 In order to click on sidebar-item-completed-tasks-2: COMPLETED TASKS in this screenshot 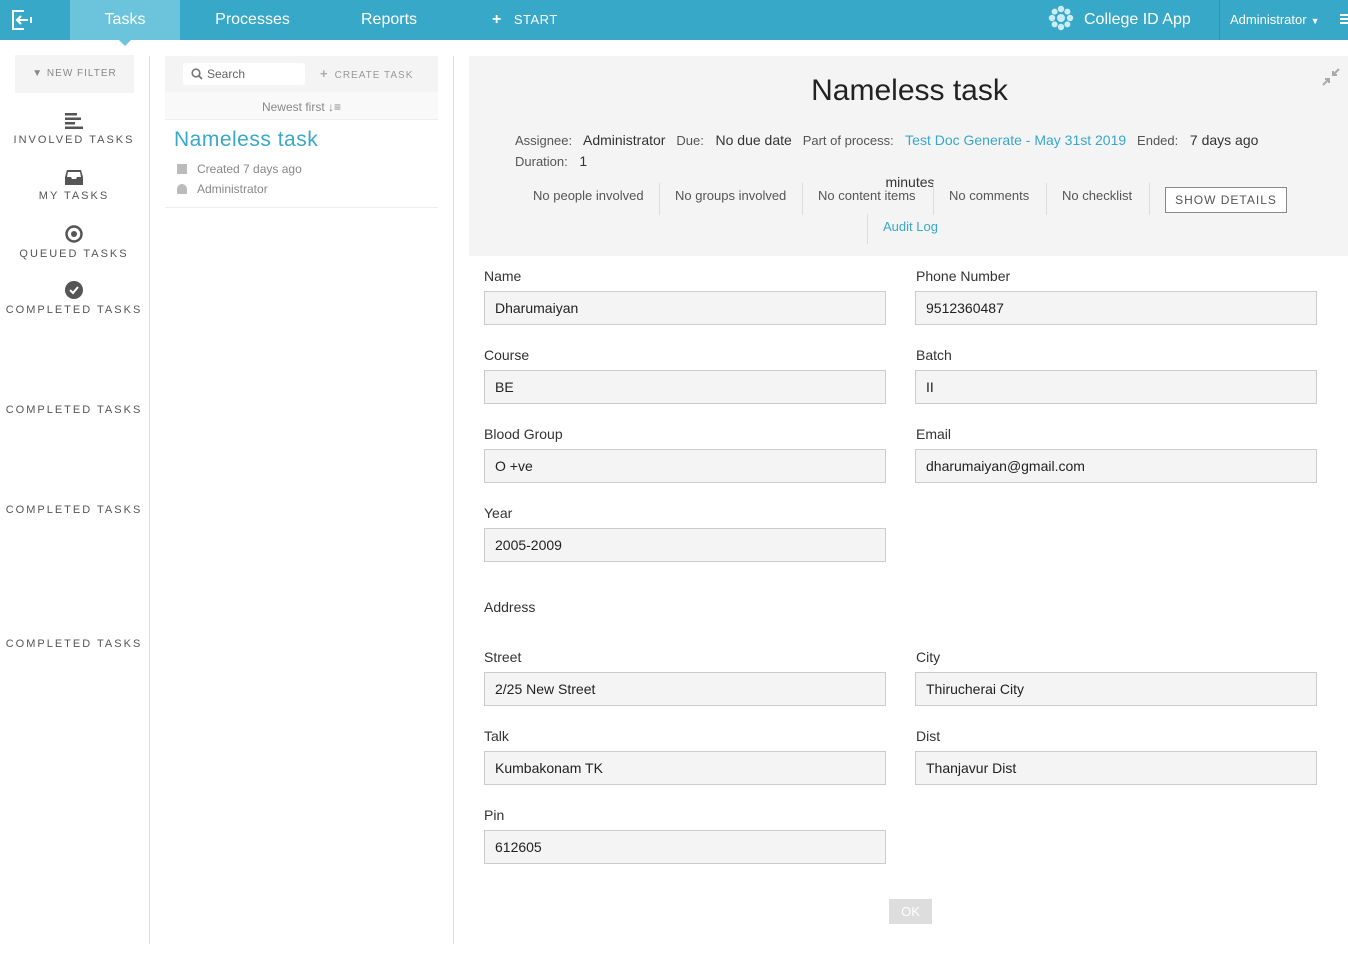, I will do `click(74, 410)`.